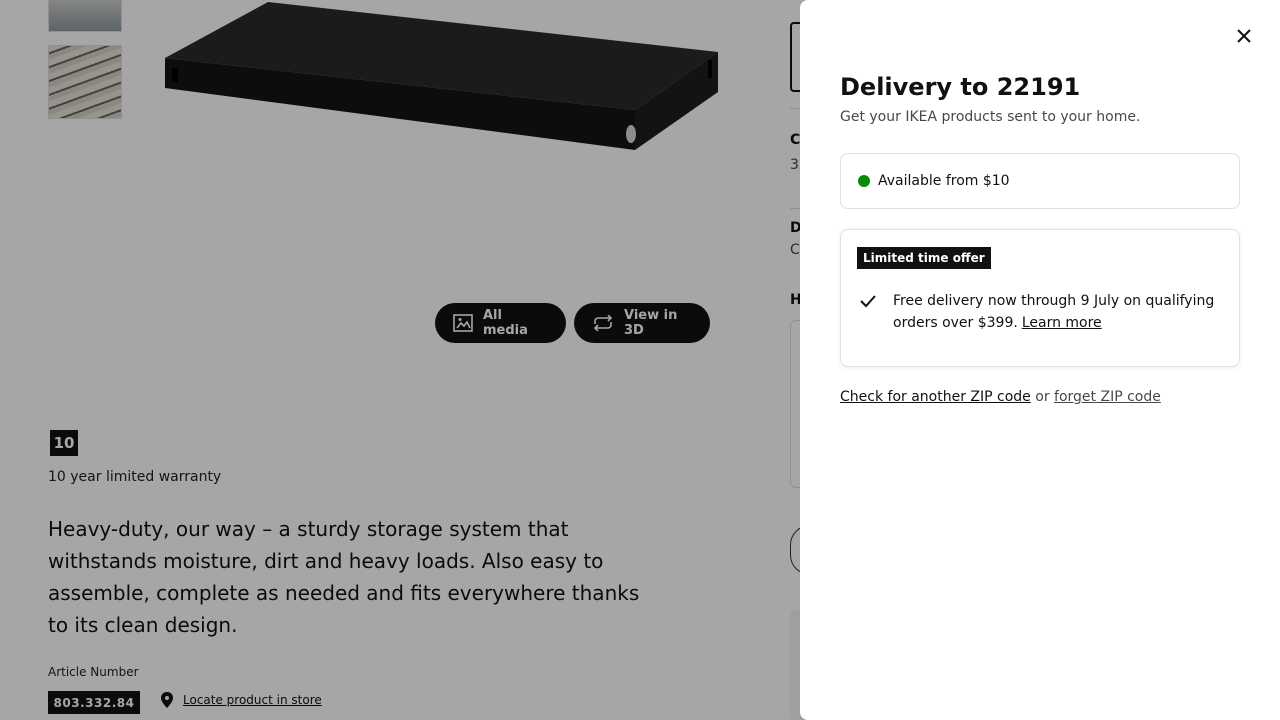  I want to click on check-another-zip-link: Check for another ZIP code, so click(935, 397).